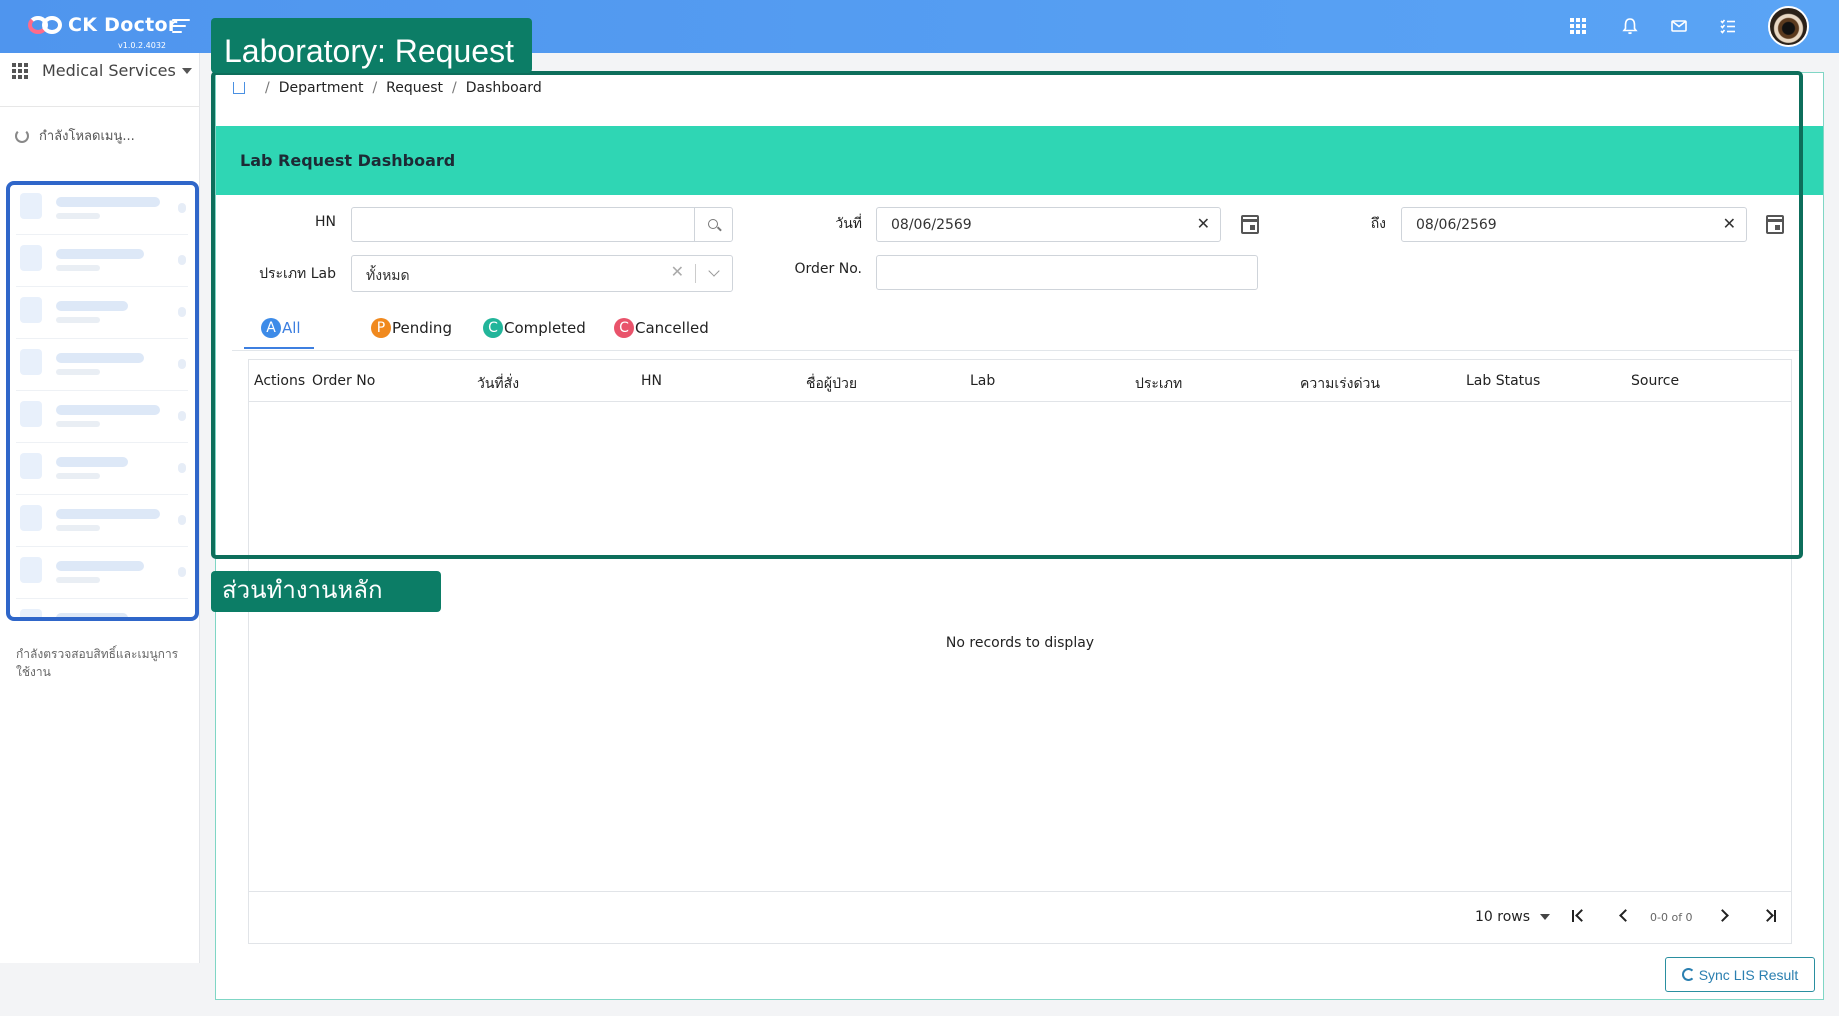 Image resolution: width=1839 pixels, height=1016 pixels. I want to click on rows-per-page-select: 10 rows, so click(1513, 917).